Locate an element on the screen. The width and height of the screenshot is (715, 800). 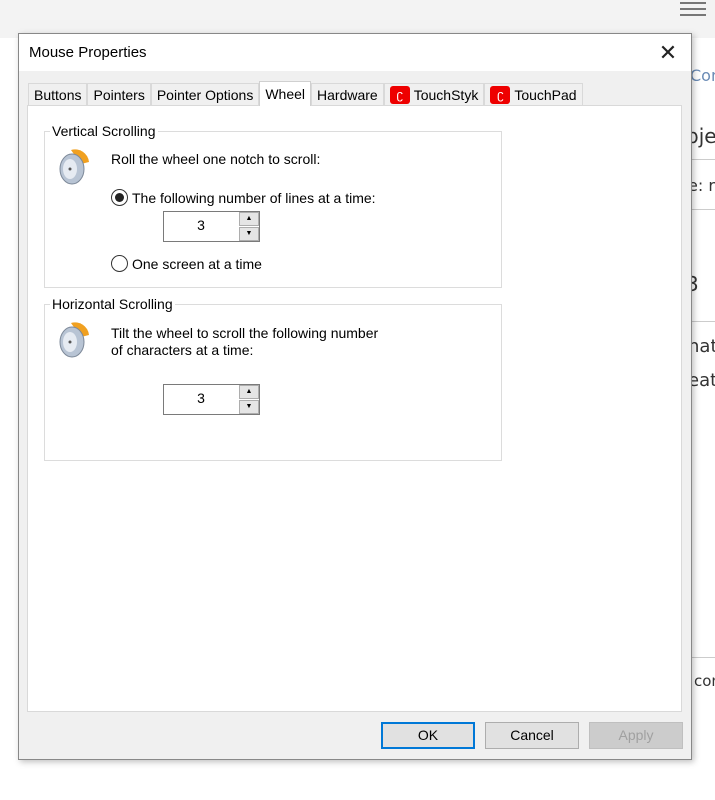
tab-label: Hardware is located at coordinates (347, 94).